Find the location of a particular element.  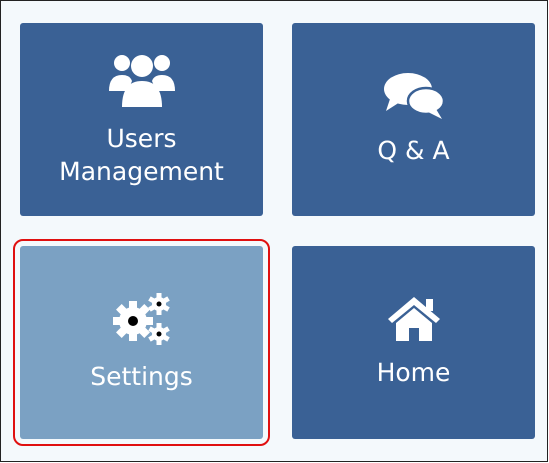

home-icon is located at coordinates (414, 319).